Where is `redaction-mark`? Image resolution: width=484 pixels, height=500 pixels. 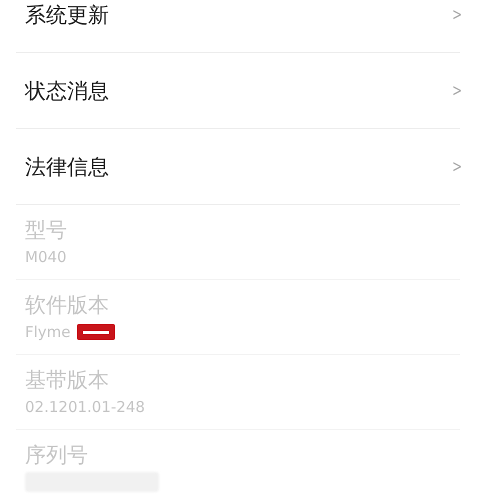
redaction-mark is located at coordinates (95, 332).